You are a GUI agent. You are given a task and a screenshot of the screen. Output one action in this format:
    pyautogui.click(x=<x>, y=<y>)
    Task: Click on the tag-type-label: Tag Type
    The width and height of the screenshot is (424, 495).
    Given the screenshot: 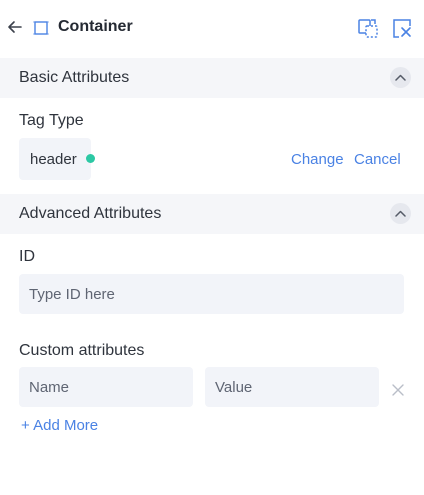 What is the action you would take?
    pyautogui.click(x=51, y=120)
    